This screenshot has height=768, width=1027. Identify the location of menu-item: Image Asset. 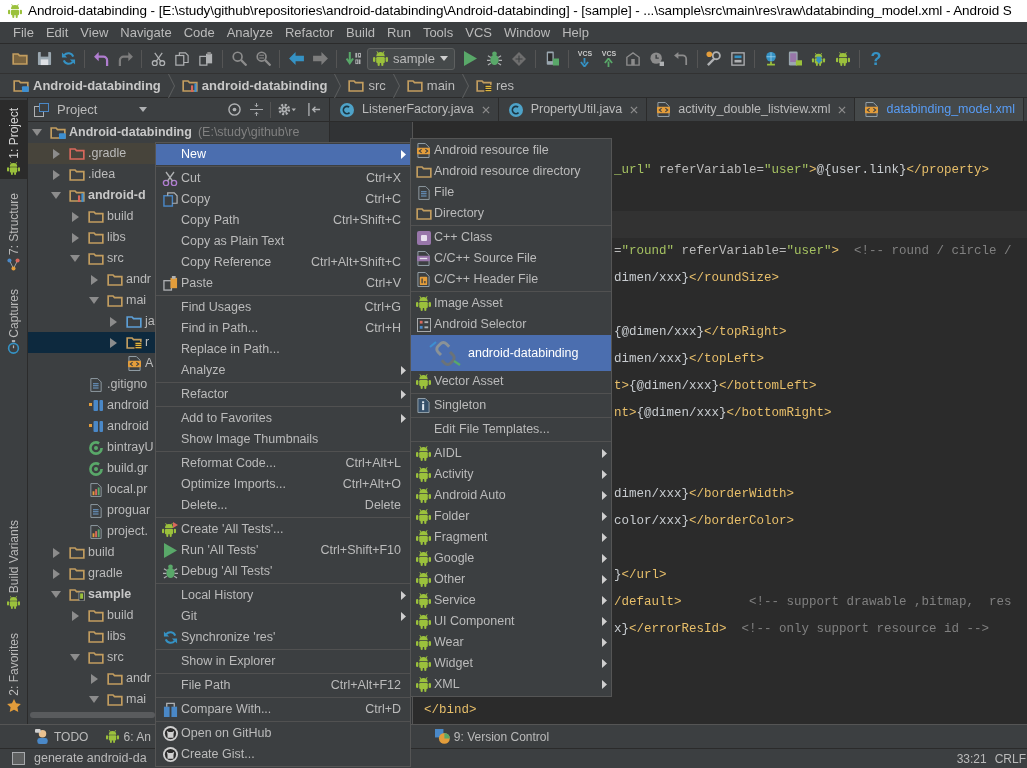
(511, 303).